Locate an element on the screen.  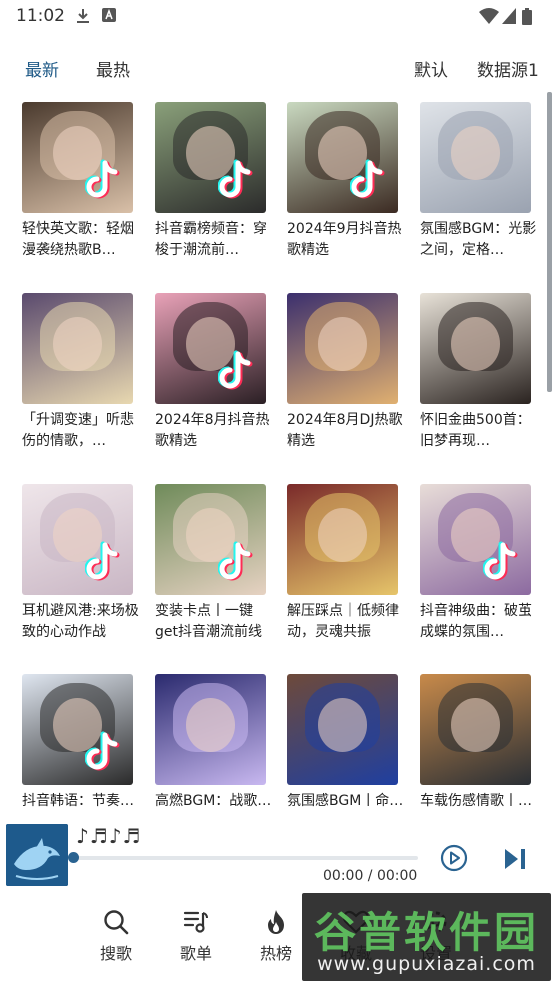
watermark-overlay: 谷普软件园 www.gupuxiazai.com is located at coordinates (426, 937).